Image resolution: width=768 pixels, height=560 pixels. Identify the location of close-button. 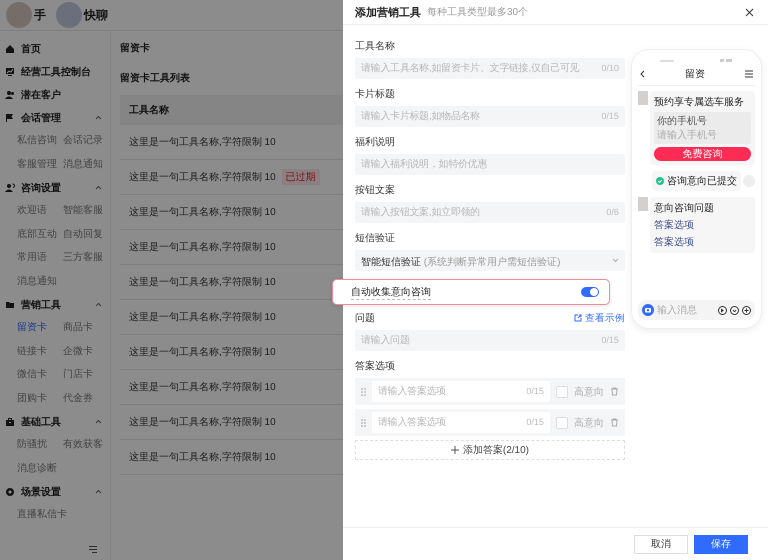
(749, 12).